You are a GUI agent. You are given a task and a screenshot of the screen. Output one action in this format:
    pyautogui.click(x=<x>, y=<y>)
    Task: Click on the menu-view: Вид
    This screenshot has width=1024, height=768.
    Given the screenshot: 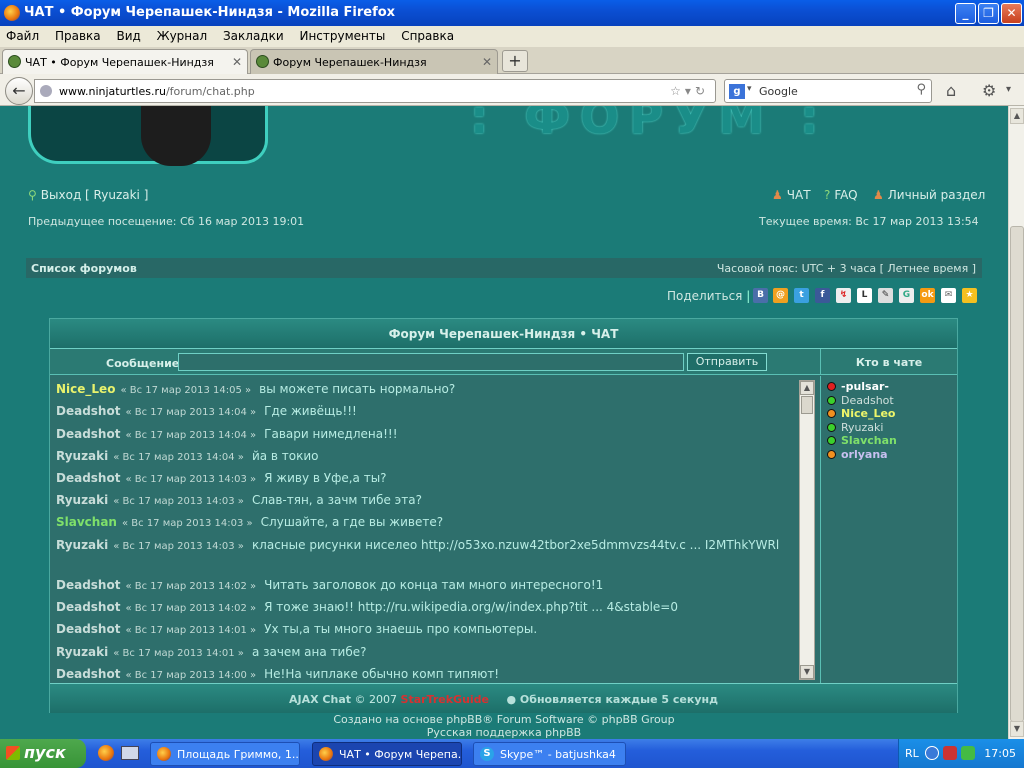 What is the action you would take?
    pyautogui.click(x=128, y=34)
    